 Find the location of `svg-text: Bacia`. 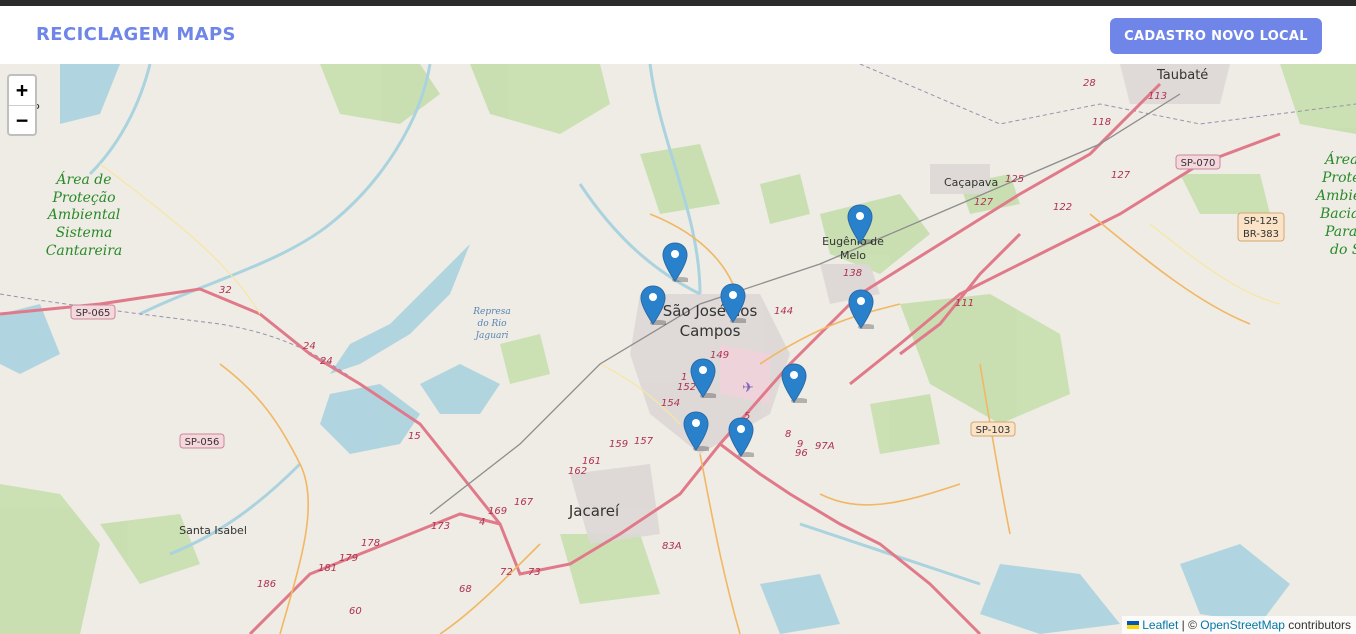

svg-text: Bacia is located at coordinates (1337, 214).